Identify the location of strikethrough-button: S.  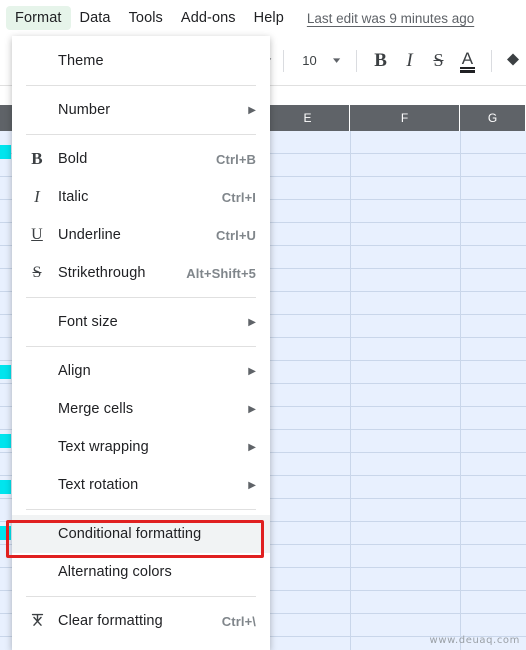
(438, 61).